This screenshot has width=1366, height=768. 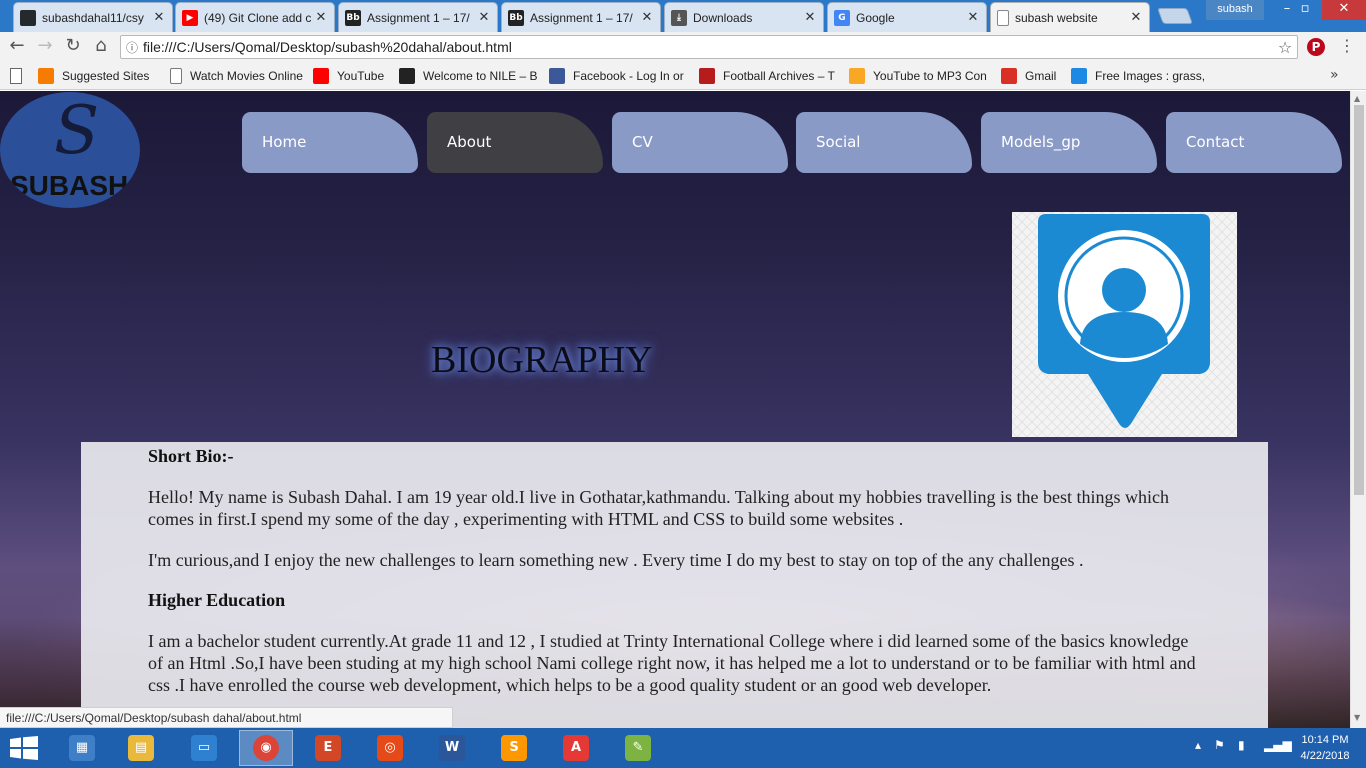 I want to click on nav-cv: CV, so click(x=700, y=142).